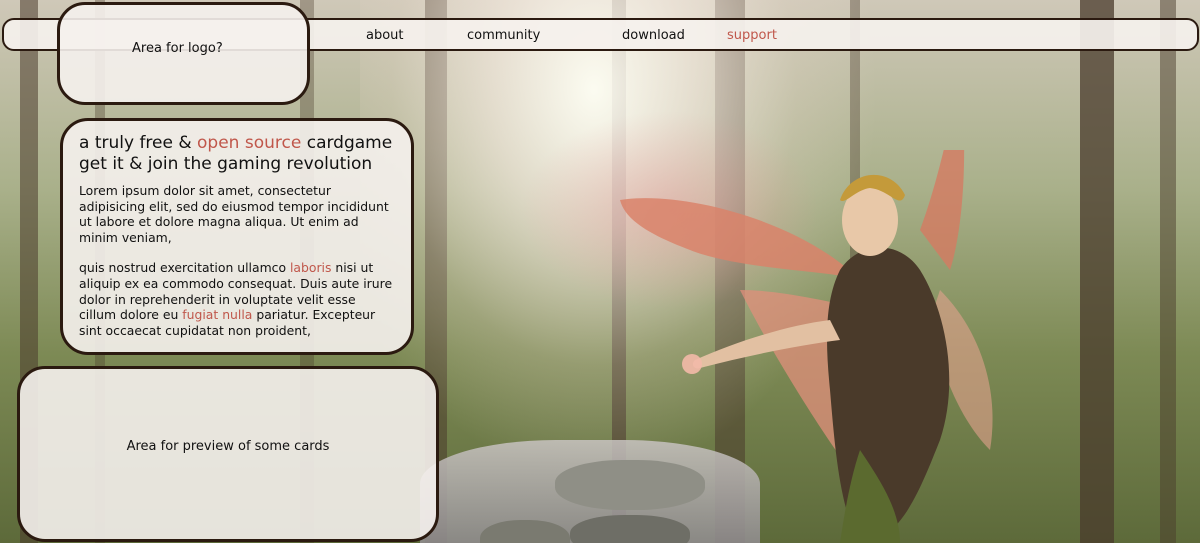 The image size is (1200, 543). Describe the element at coordinates (653, 35) in the screenshot. I see `nav-link-download: download` at that location.